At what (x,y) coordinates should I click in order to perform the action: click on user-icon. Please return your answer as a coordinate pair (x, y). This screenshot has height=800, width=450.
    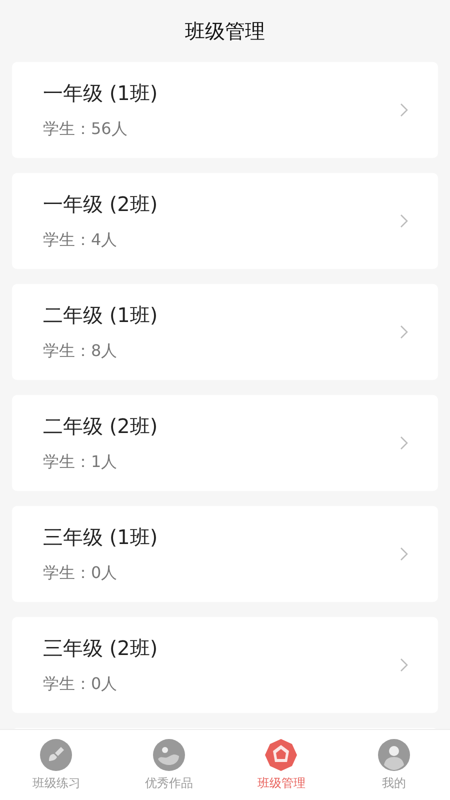
    Looking at the image, I should click on (394, 754).